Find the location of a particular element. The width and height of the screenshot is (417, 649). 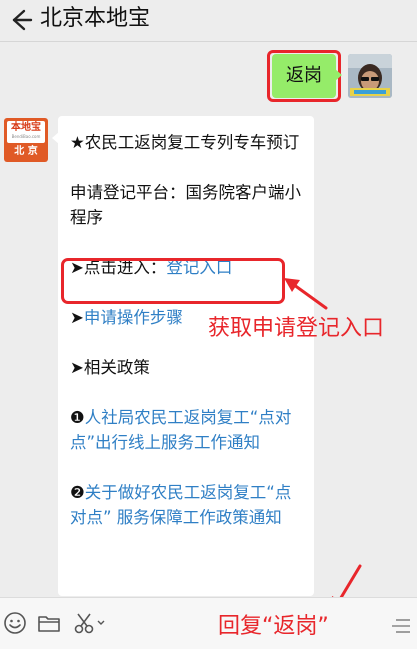

input-toolbar is located at coordinates (208, 623).